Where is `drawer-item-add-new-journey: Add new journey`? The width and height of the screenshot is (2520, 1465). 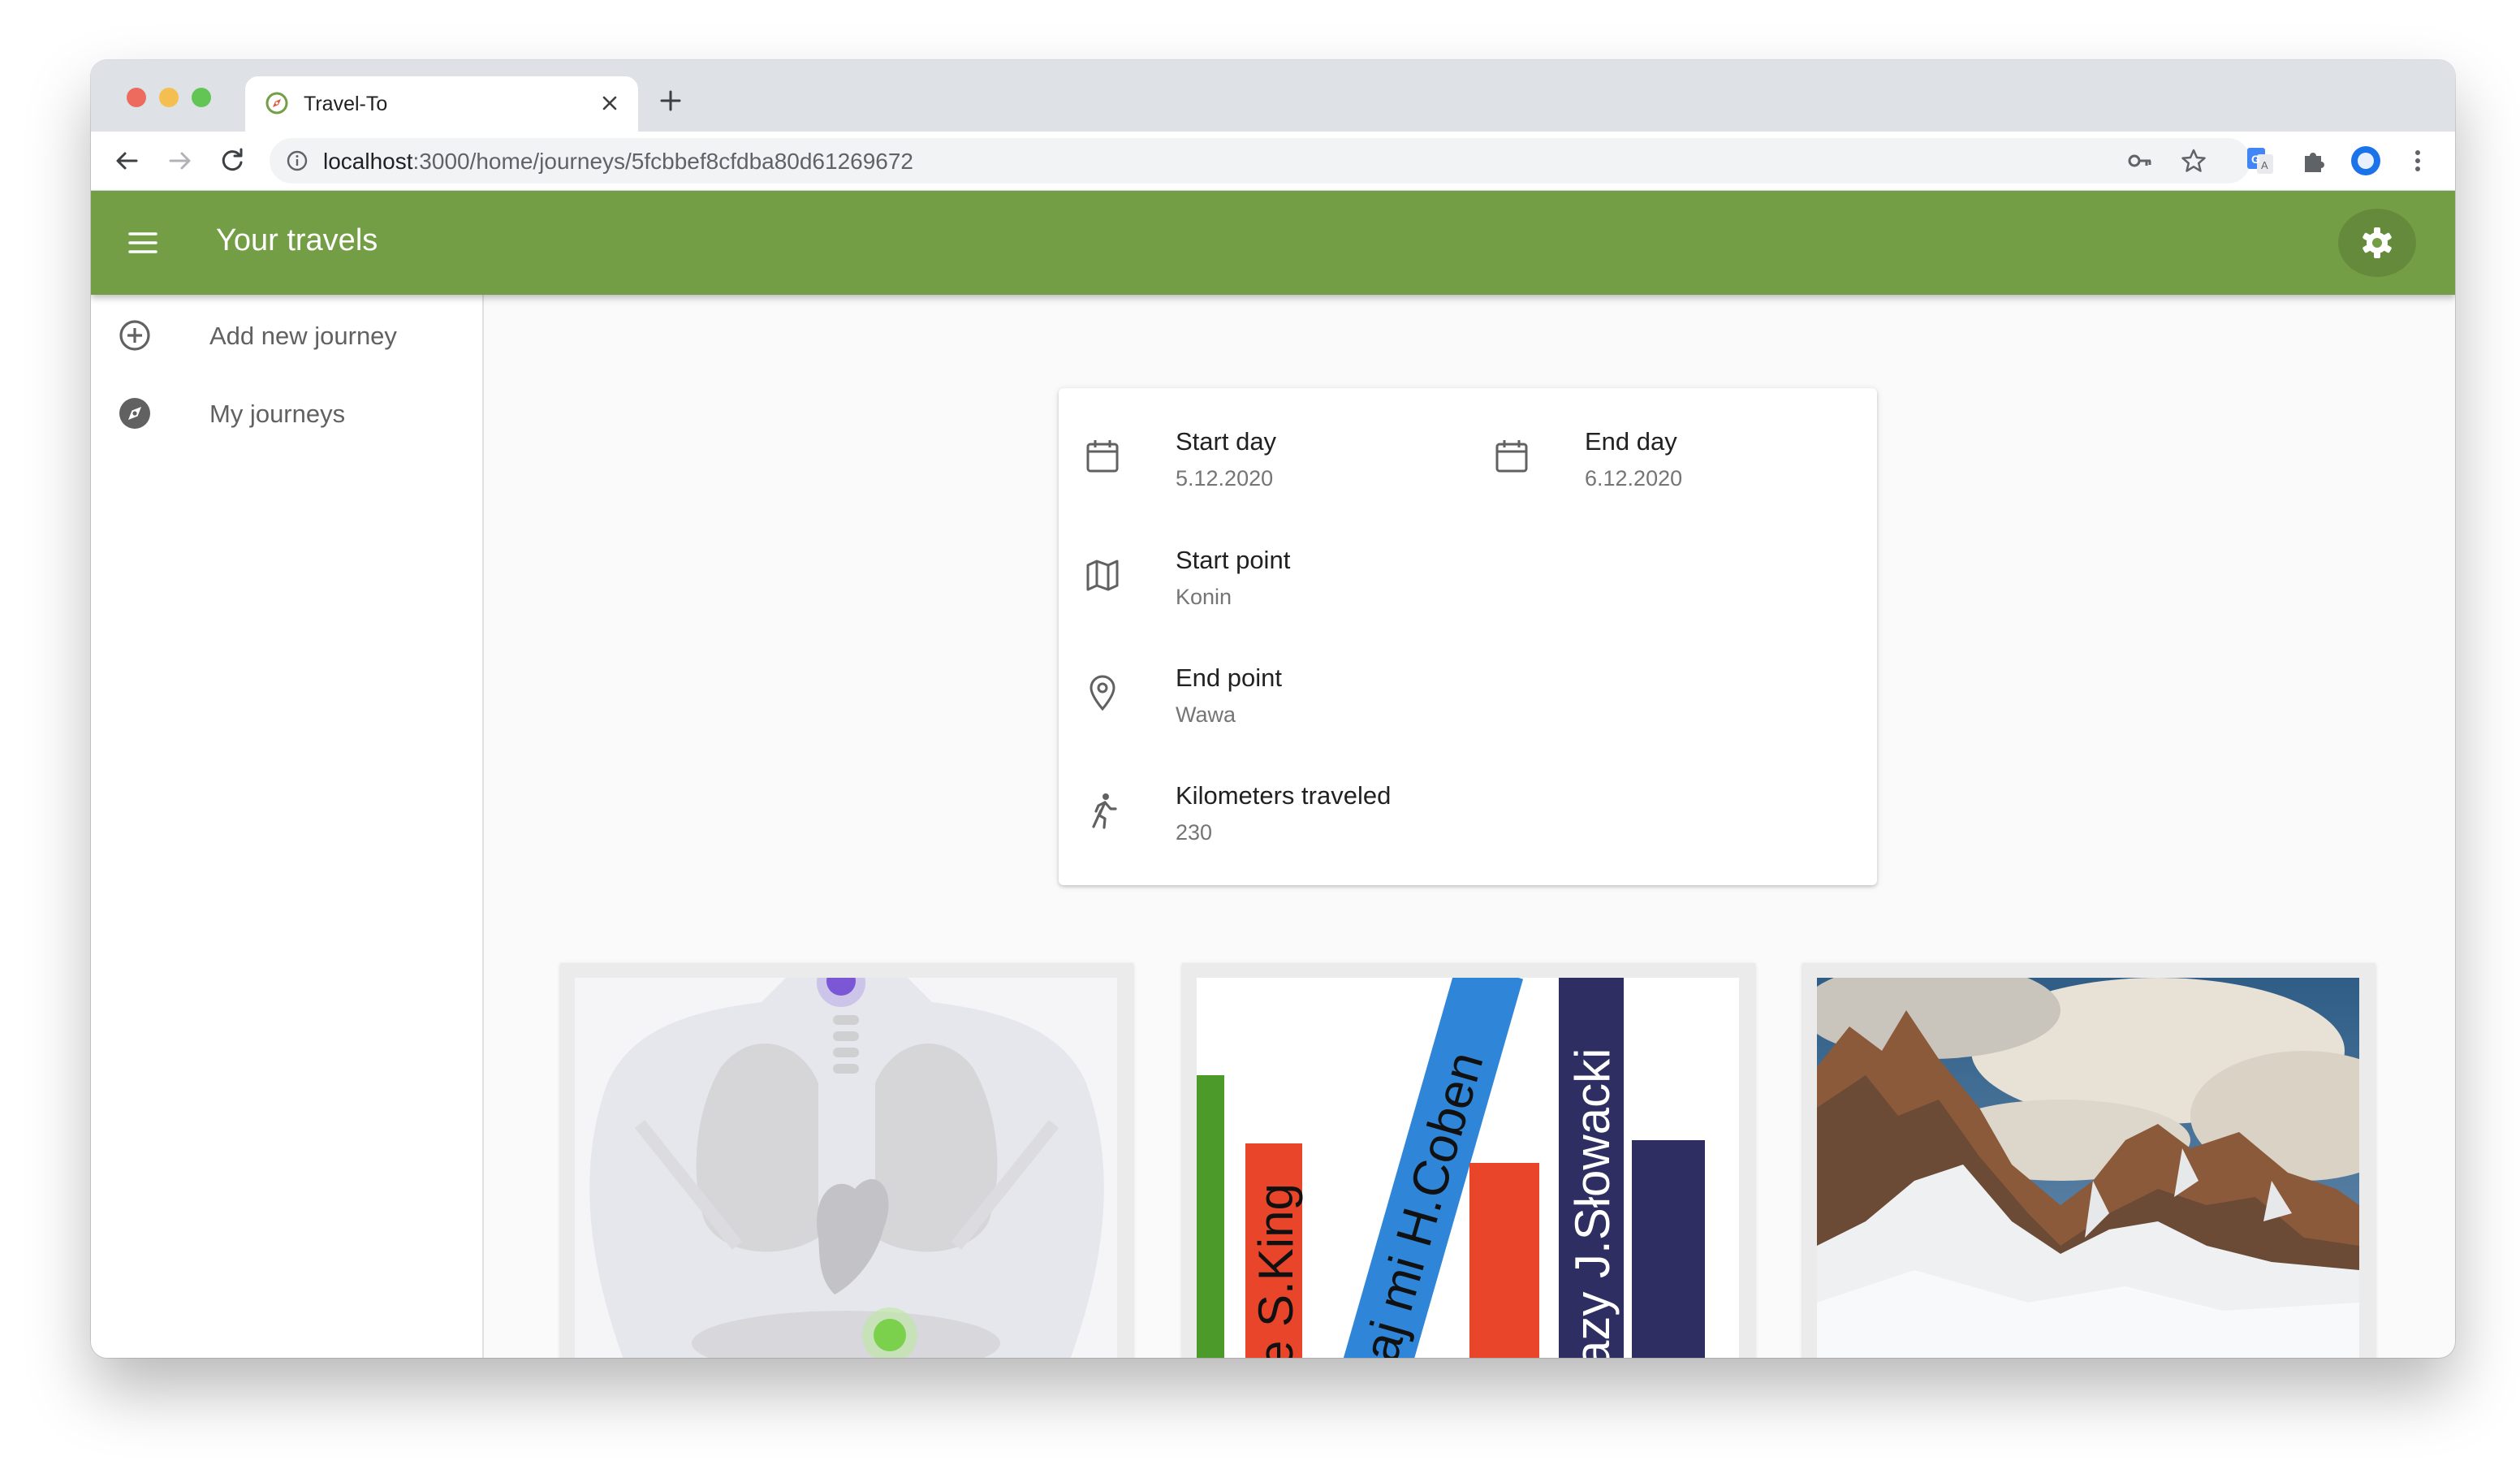
drawer-item-add-new-journey: Add new journey is located at coordinates (287, 334).